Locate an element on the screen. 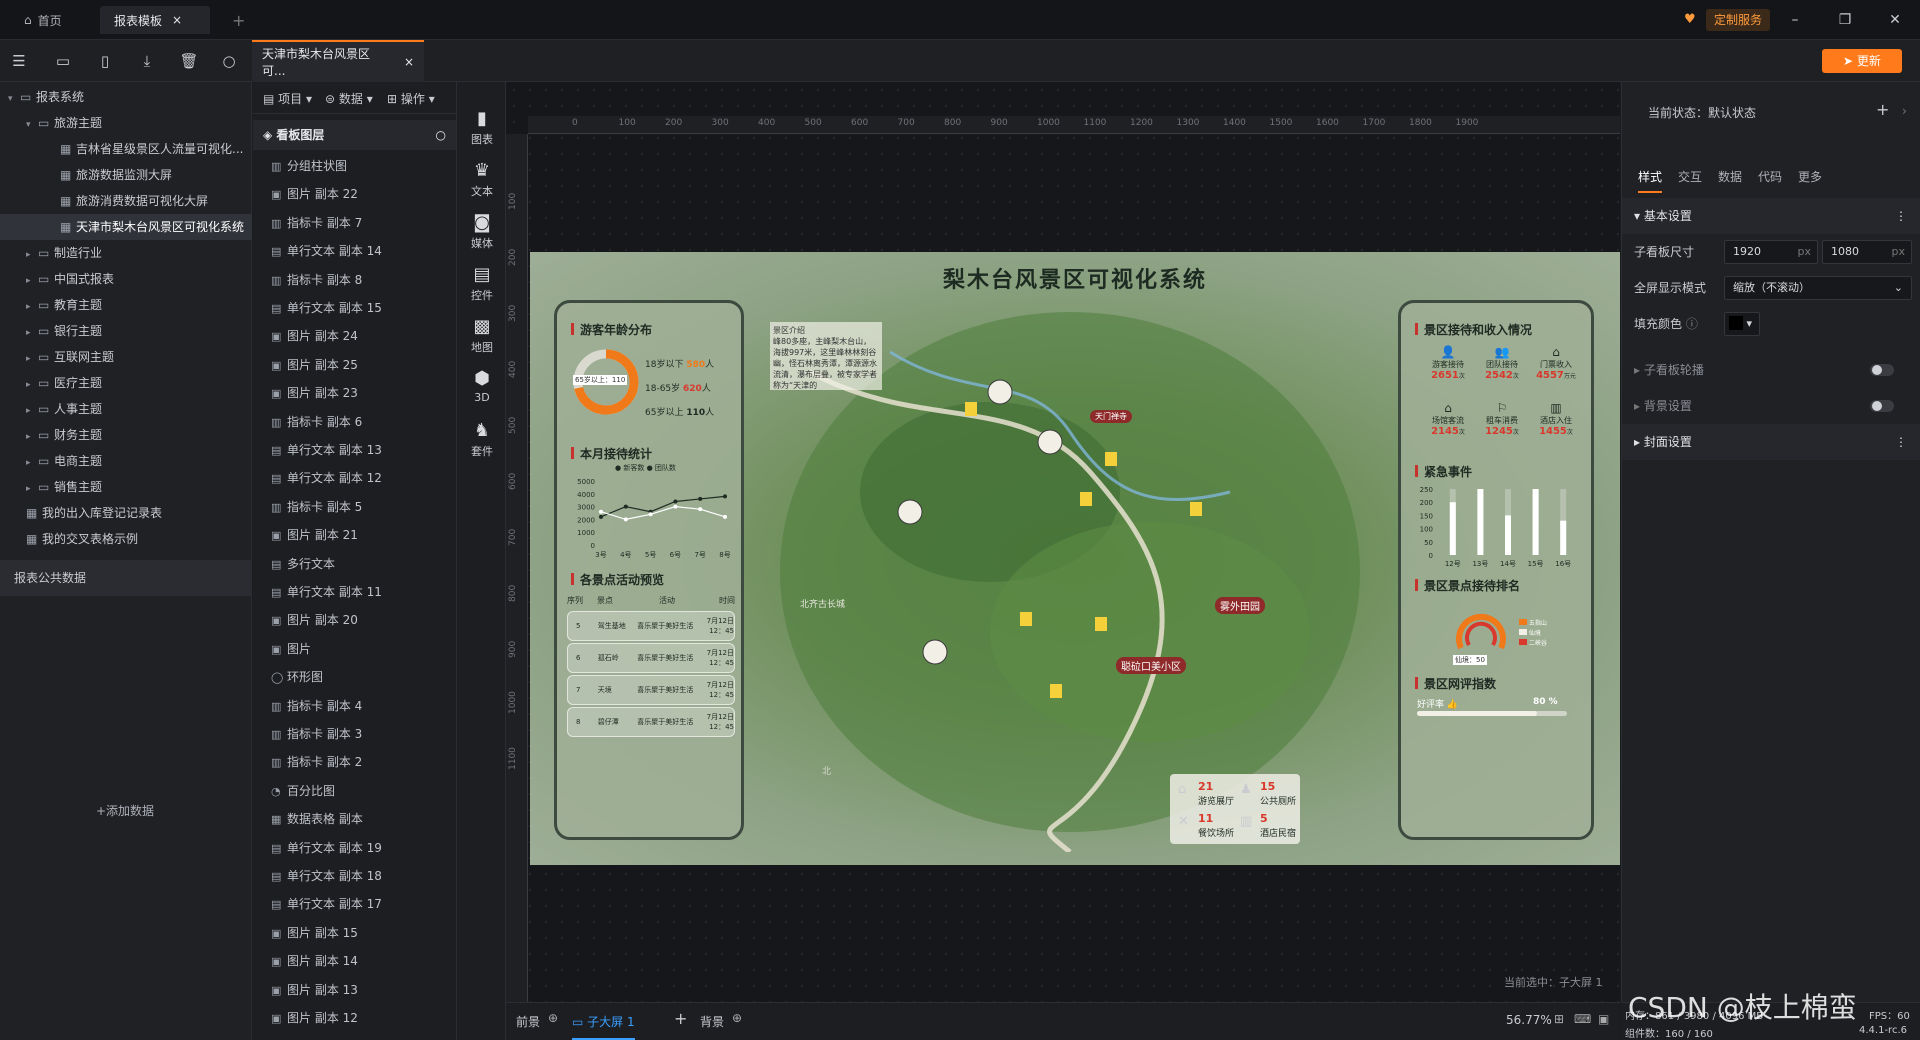 This screenshot has height=1040, width=1920. tree-item: ▦ 旅游消费数据可视化大屏 is located at coordinates (126, 201).